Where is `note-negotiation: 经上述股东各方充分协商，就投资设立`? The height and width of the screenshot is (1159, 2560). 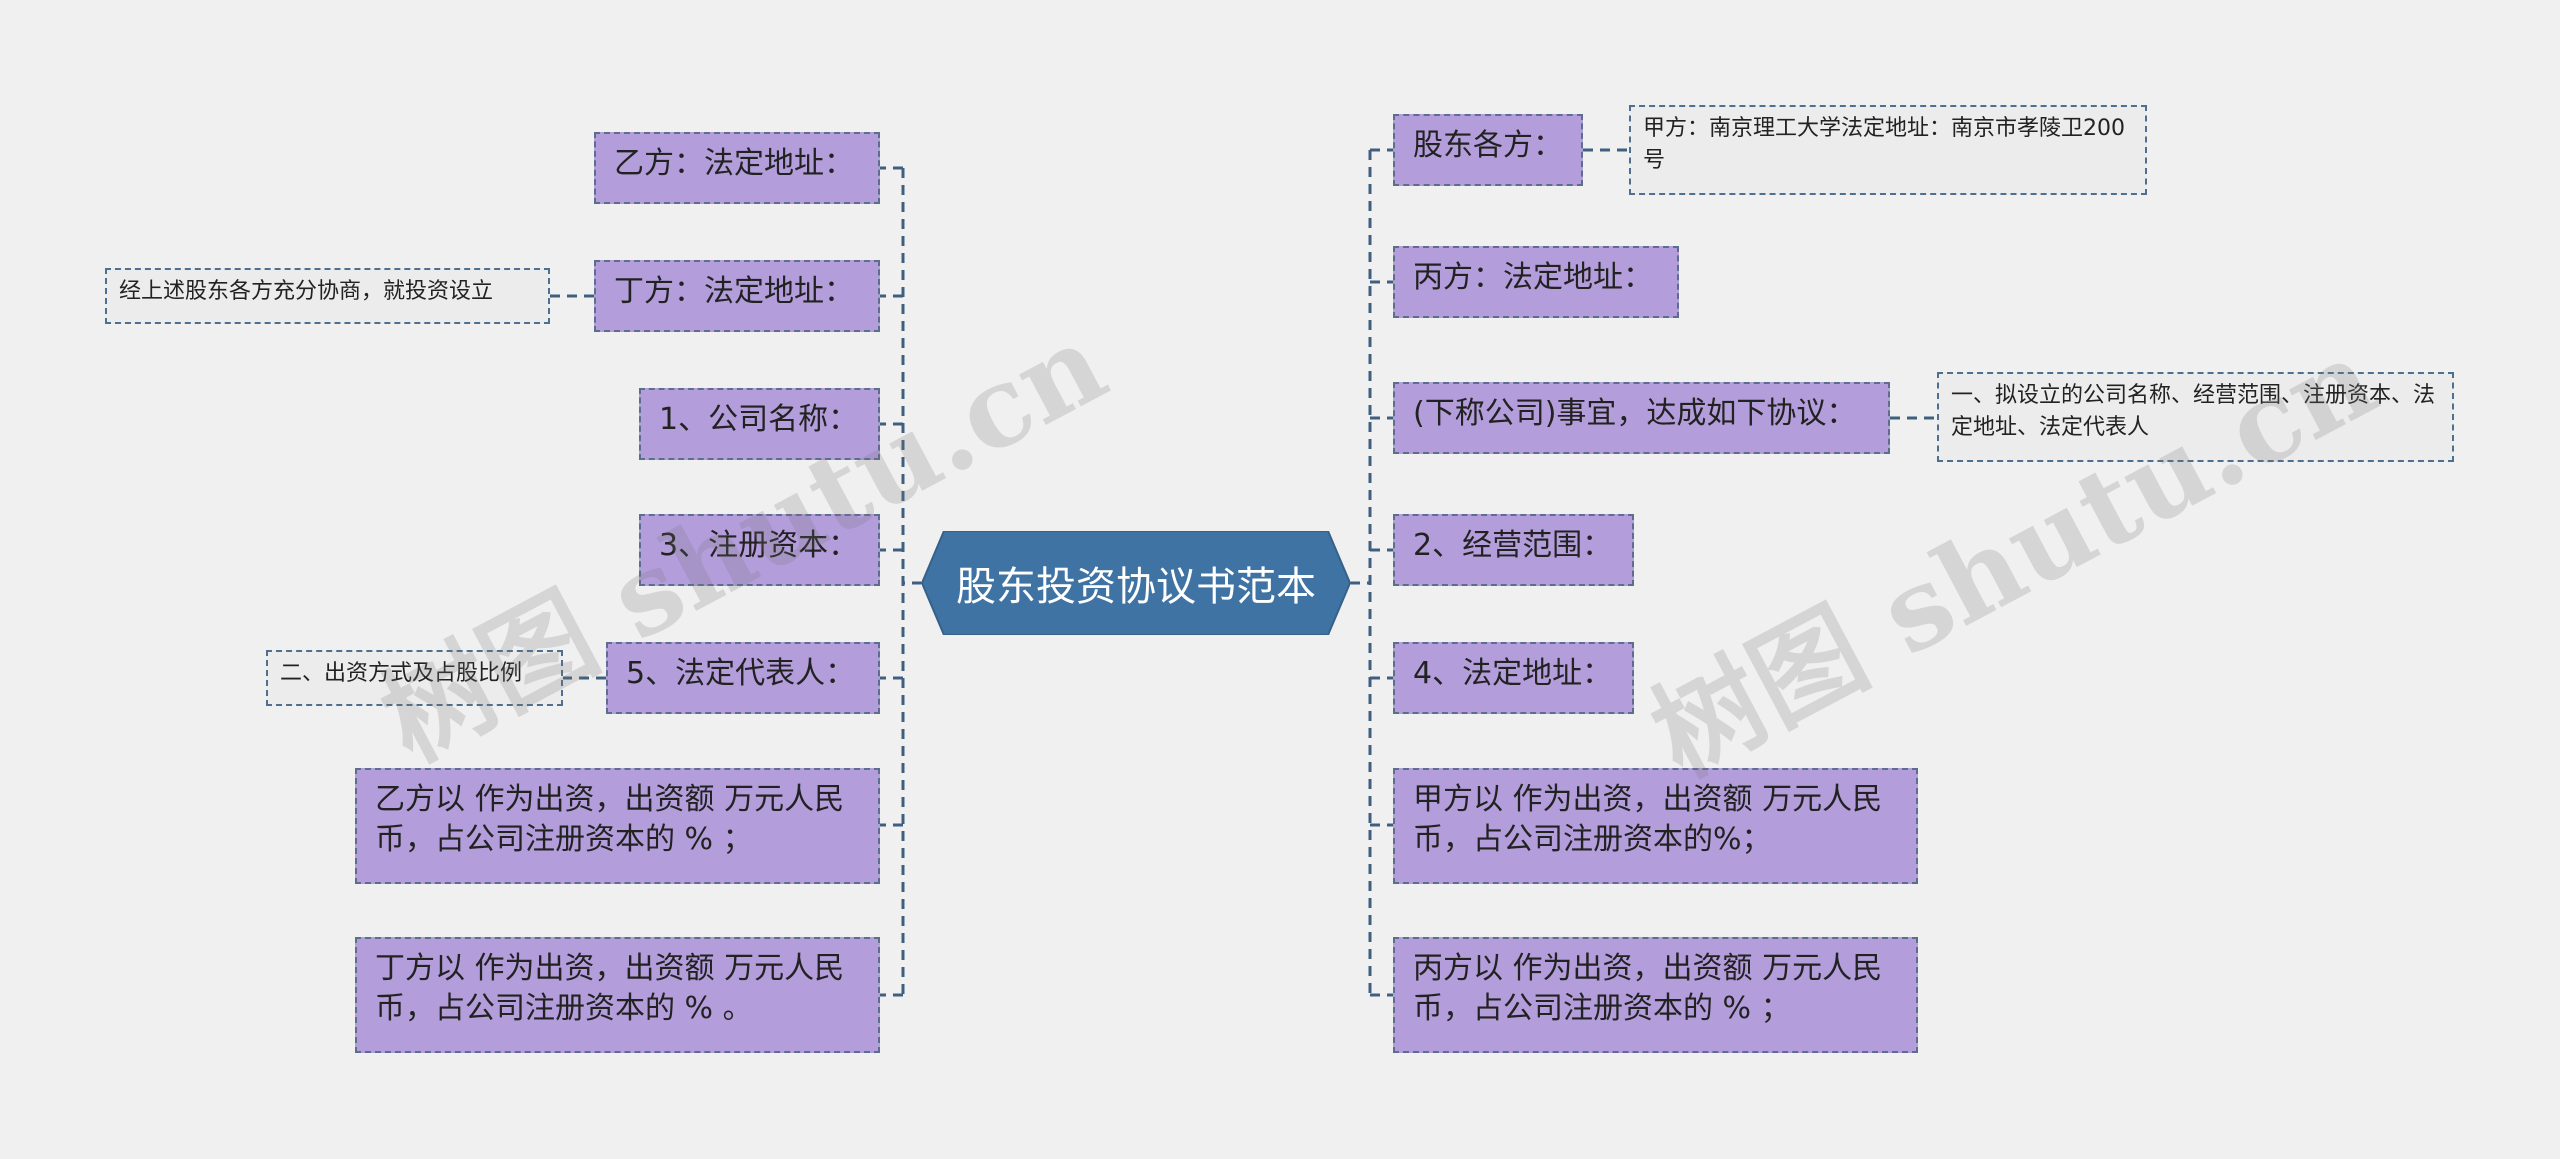
note-negotiation: 经上述股东各方充分协商，就投资设立 is located at coordinates (327, 296).